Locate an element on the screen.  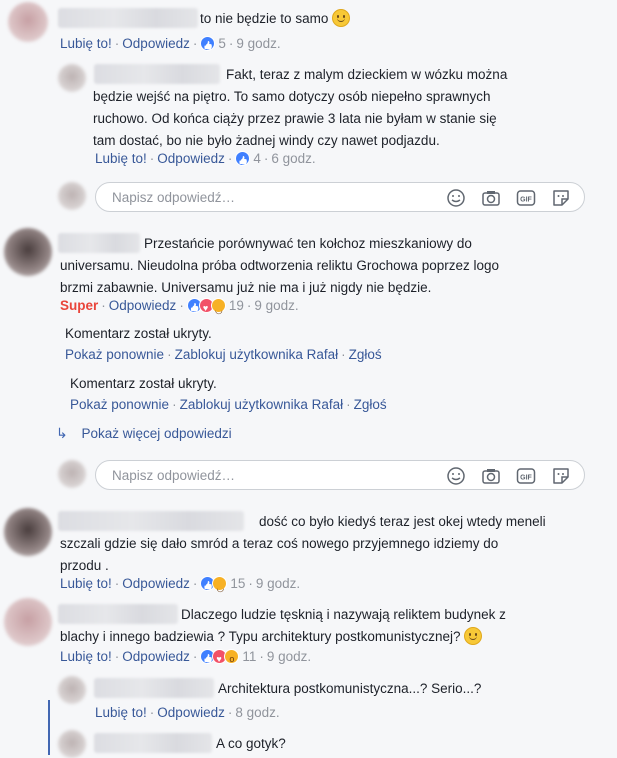
comment-actions: Super·Odpowiedz·19·9 godz. is located at coordinates (179, 308).